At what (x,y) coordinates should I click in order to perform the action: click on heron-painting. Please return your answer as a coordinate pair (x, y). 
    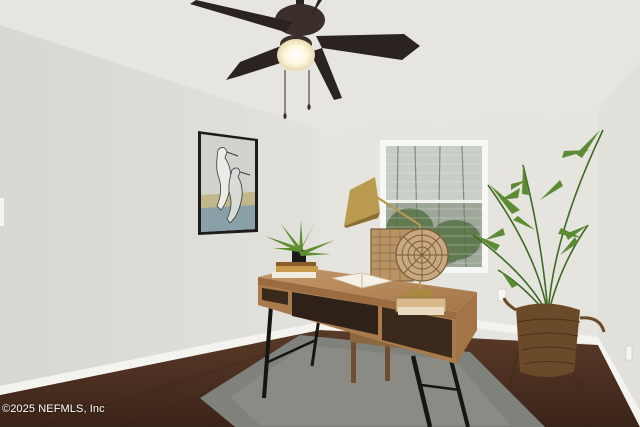
    Looking at the image, I should click on (228, 183).